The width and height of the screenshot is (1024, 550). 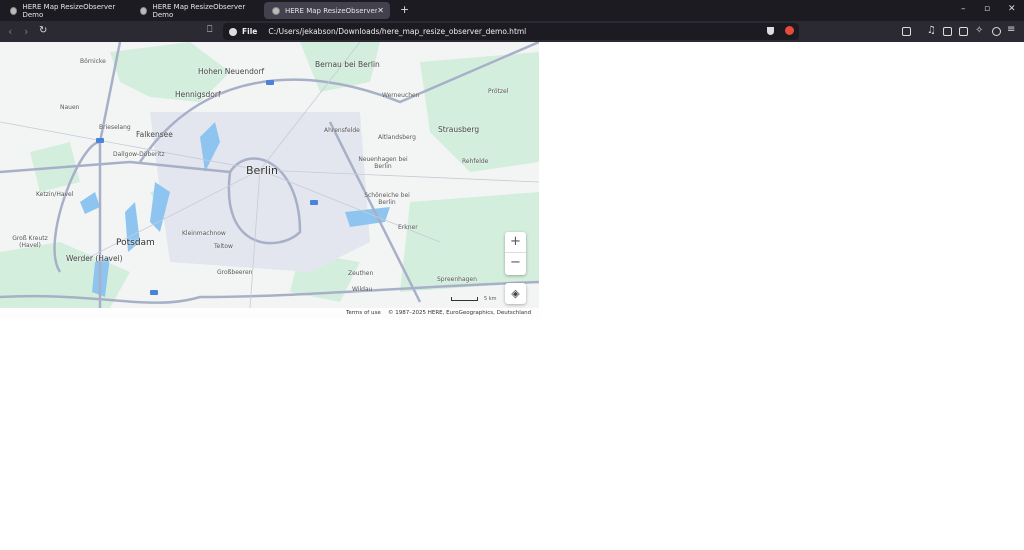 I want to click on map-label: Börnicke, so click(x=93, y=61).